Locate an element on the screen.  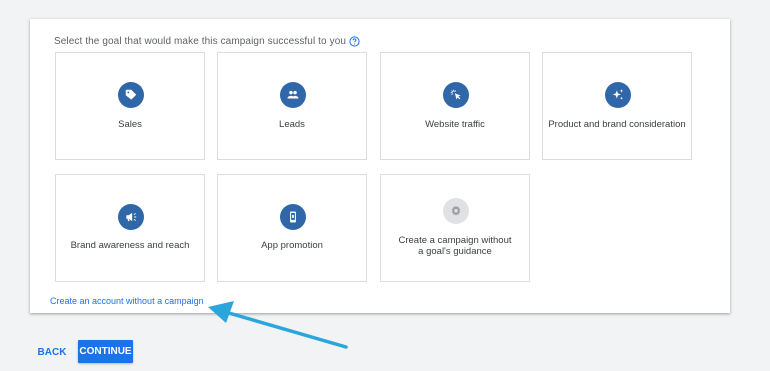
smartphone-icon is located at coordinates (293, 217).